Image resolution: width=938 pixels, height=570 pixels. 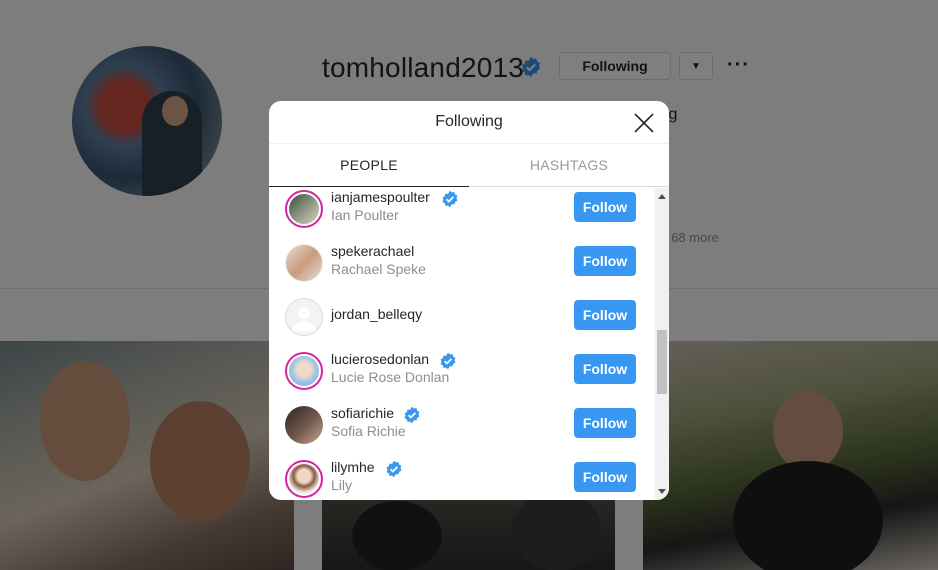 What do you see at coordinates (644, 123) in the screenshot?
I see `close-icon` at bounding box center [644, 123].